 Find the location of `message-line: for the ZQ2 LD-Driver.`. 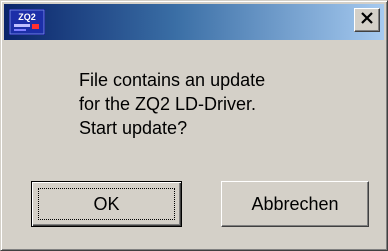

message-line: for the ZQ2 LD-Driver. is located at coordinates (168, 104).